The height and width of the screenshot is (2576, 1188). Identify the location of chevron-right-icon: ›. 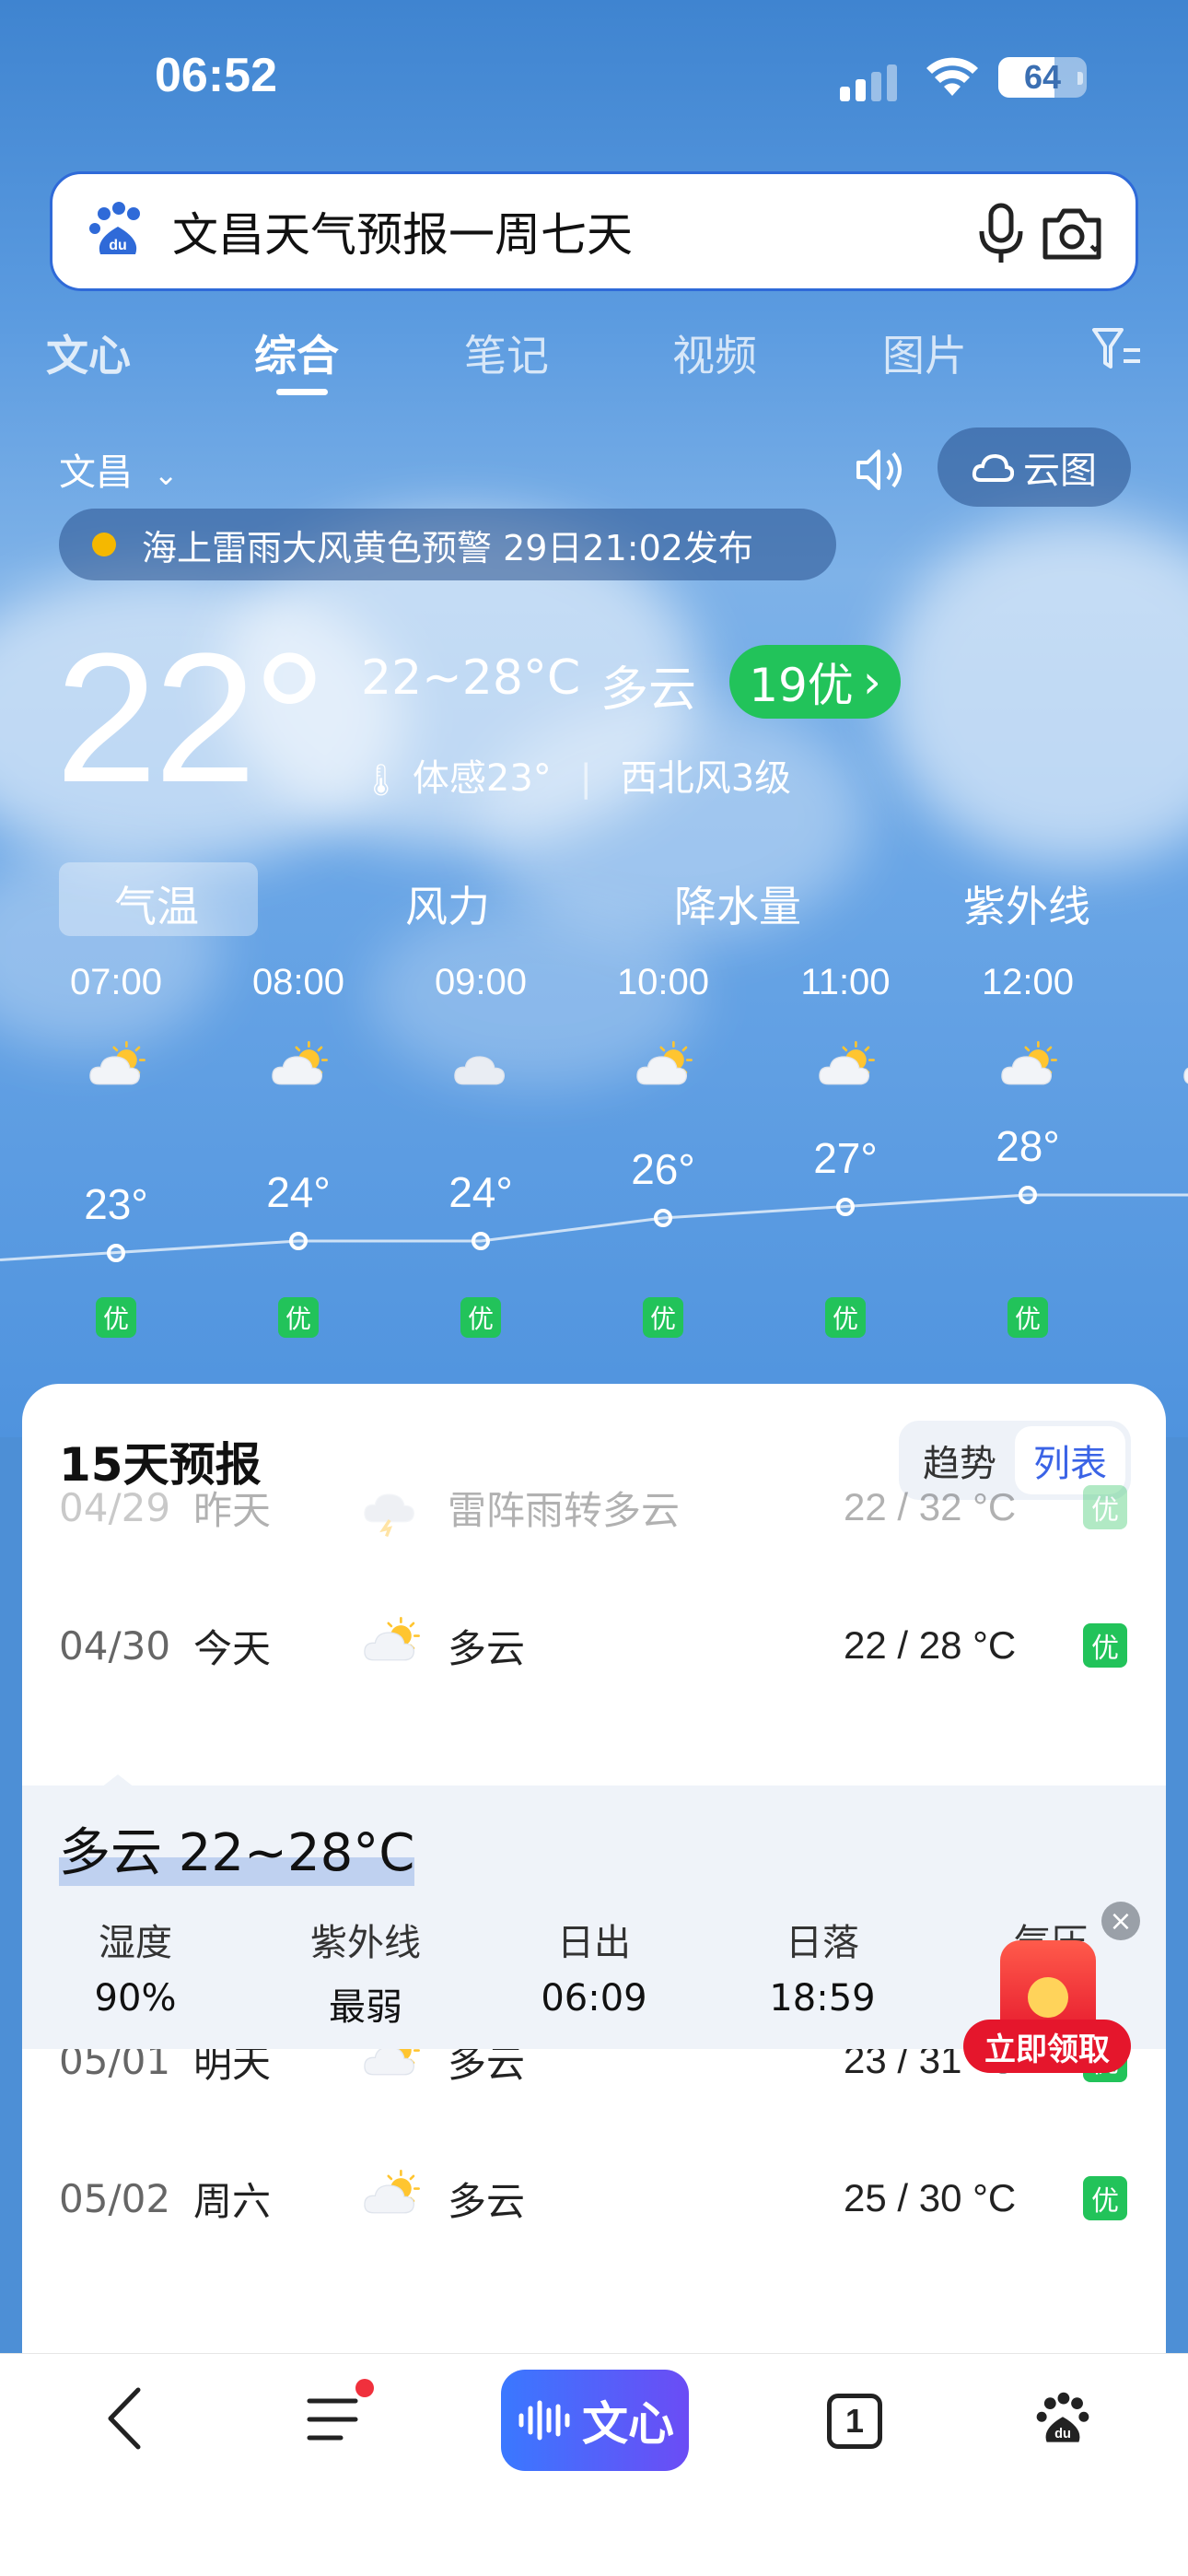
(871, 681).